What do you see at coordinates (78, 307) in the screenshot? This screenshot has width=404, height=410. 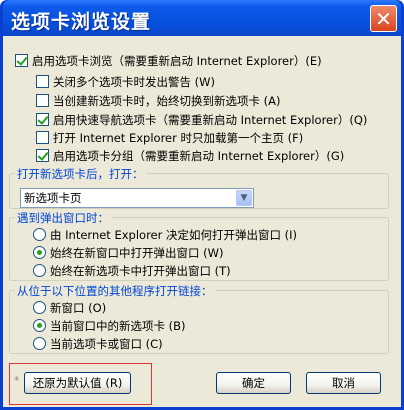 I see `links-new-window-label: 新窗口 (O)` at bounding box center [78, 307].